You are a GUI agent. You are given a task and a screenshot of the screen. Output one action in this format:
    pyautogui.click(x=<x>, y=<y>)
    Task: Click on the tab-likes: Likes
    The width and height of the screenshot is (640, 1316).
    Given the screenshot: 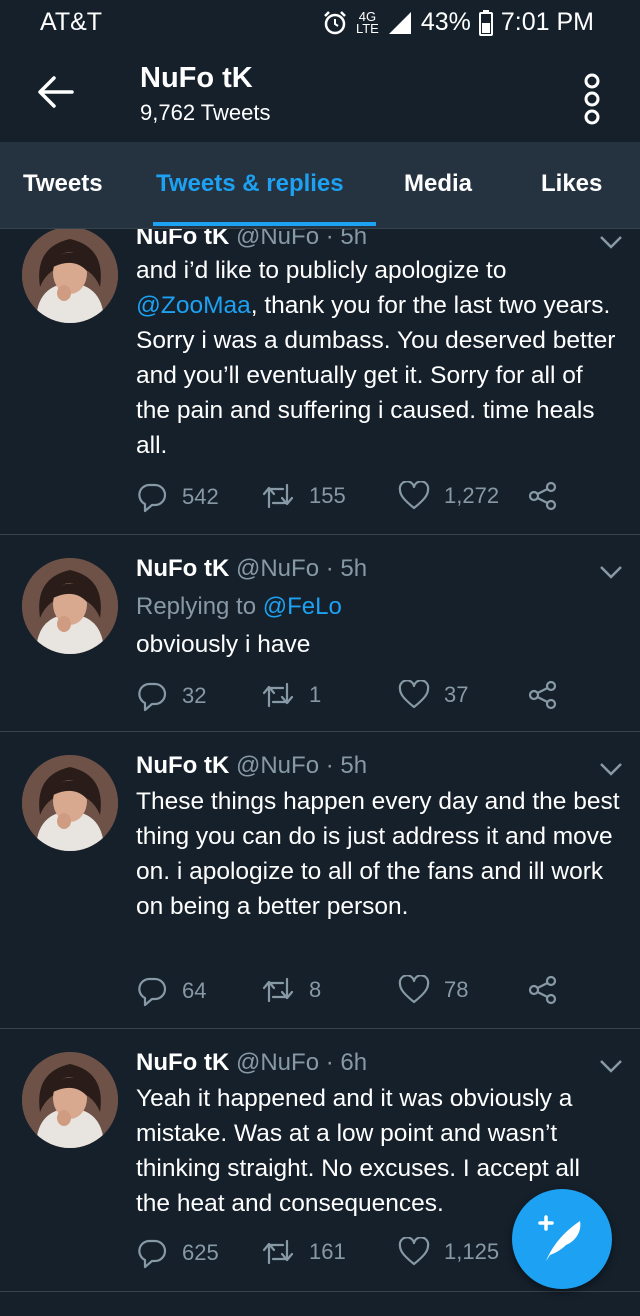 What is the action you would take?
    pyautogui.click(x=571, y=184)
    